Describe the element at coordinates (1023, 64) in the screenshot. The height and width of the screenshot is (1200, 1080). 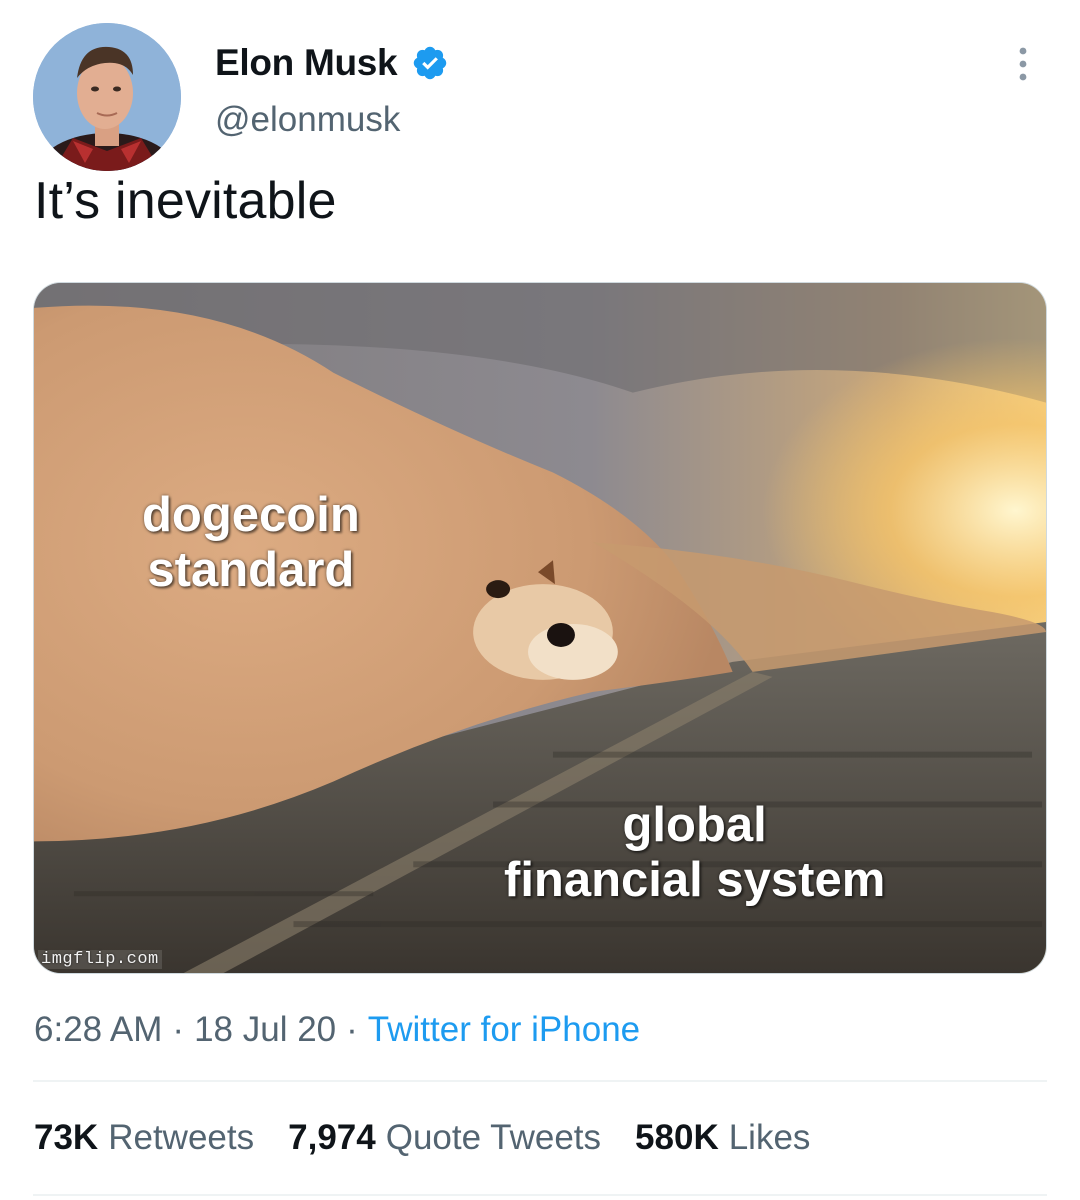
I see `more-options-icon` at that location.